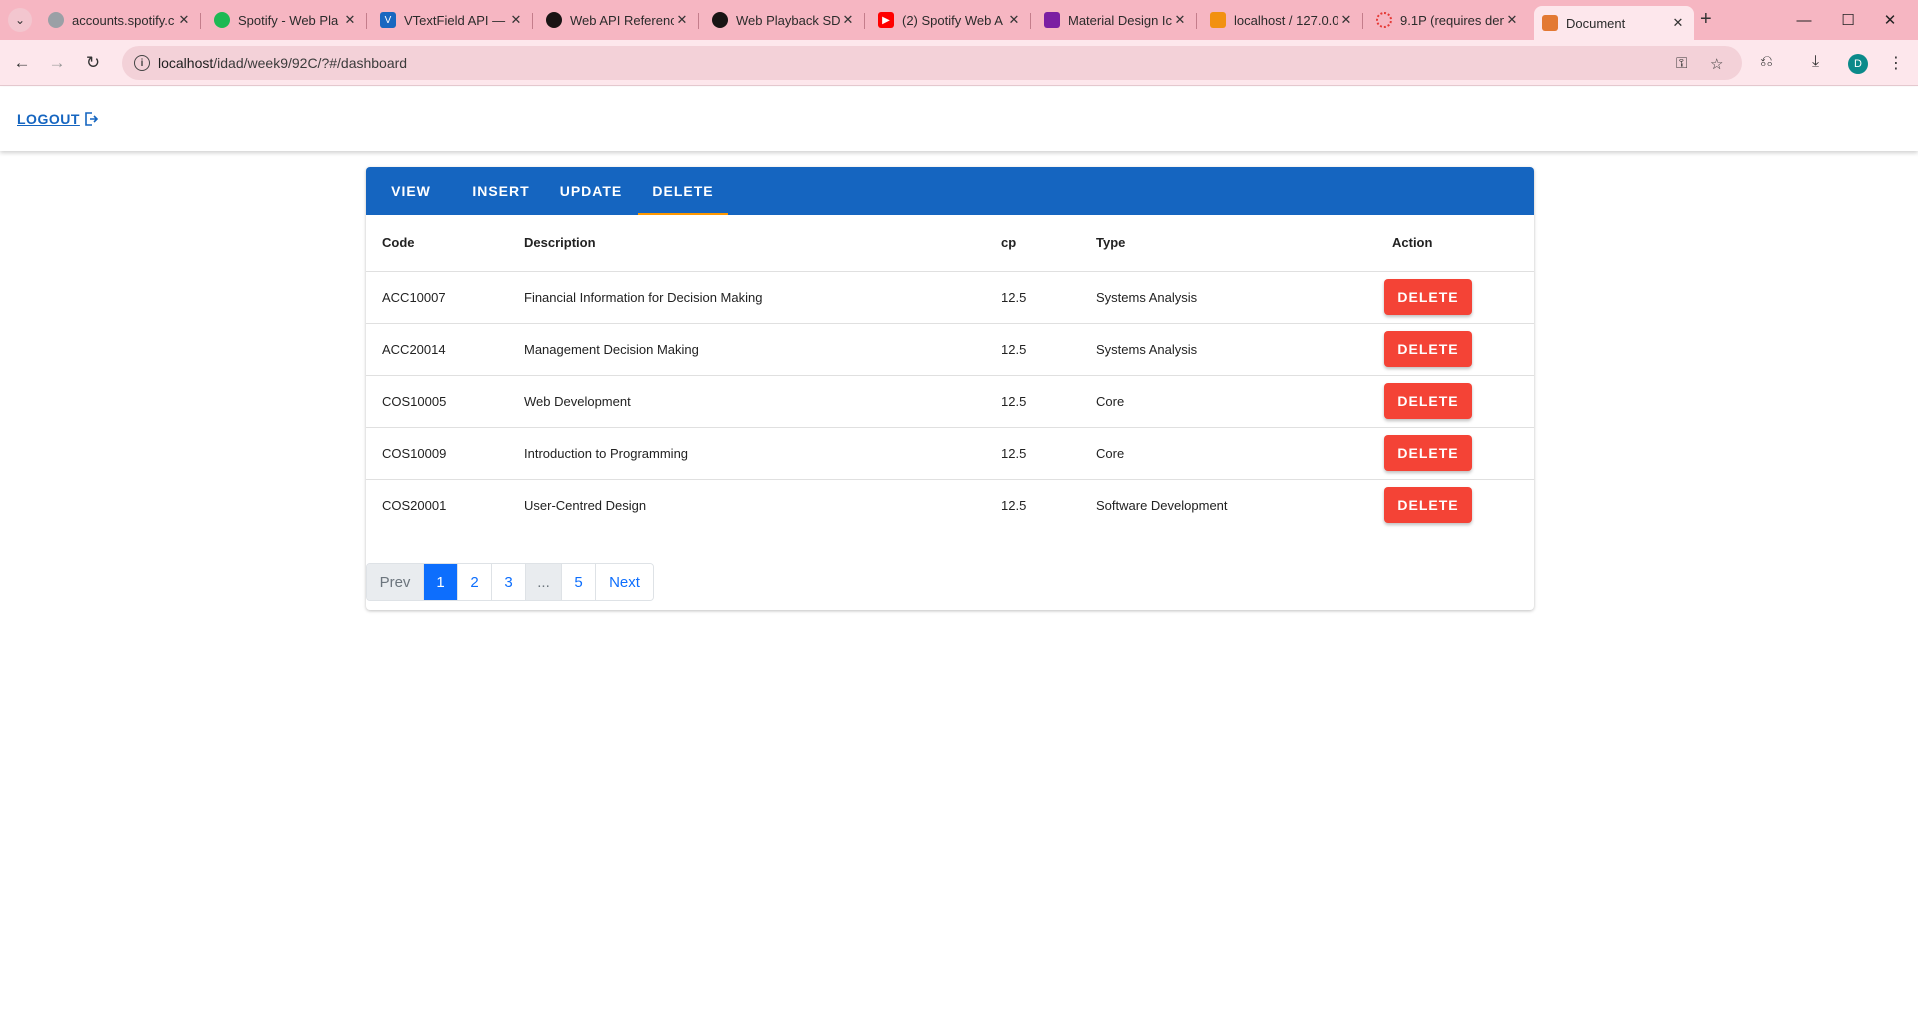  I want to click on tab-title: 9.1P (requires den, so click(1452, 20).